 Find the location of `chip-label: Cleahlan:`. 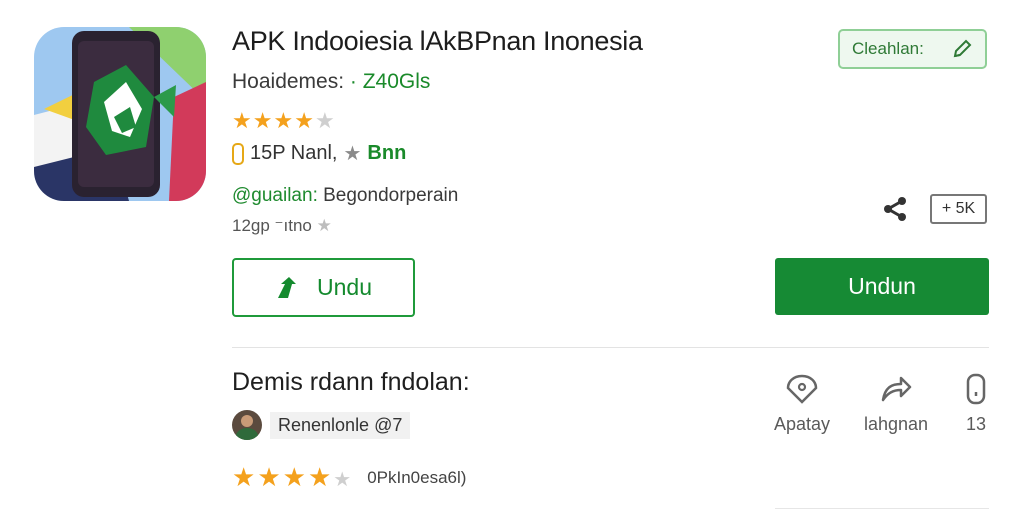

chip-label: Cleahlan: is located at coordinates (888, 48).